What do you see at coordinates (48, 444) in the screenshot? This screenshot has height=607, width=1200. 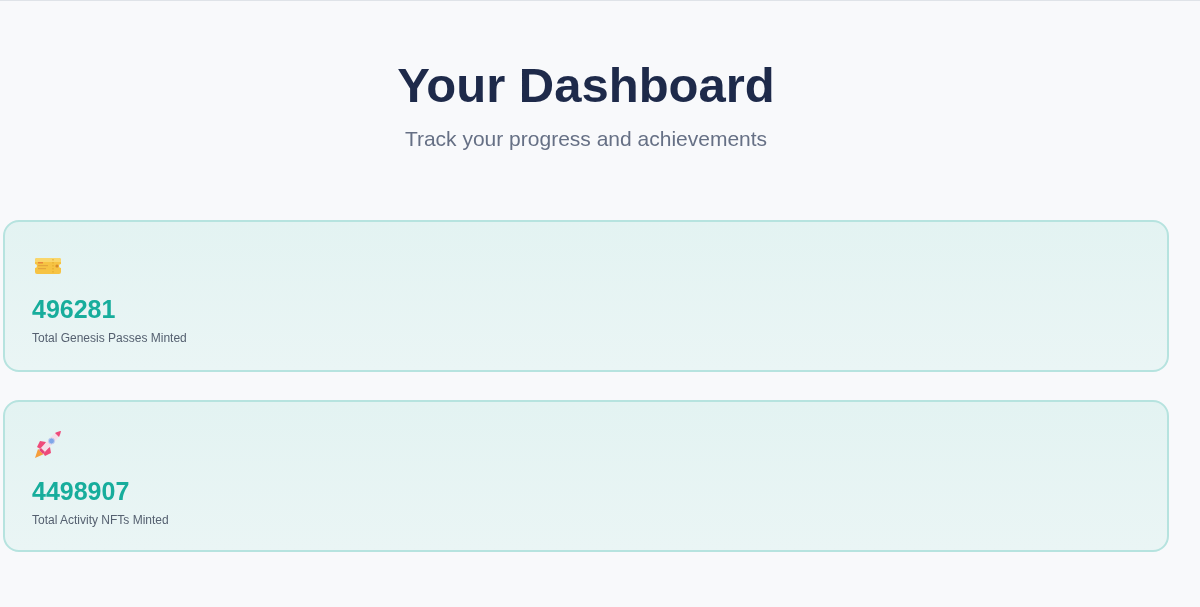 I see `rocket-icon` at bounding box center [48, 444].